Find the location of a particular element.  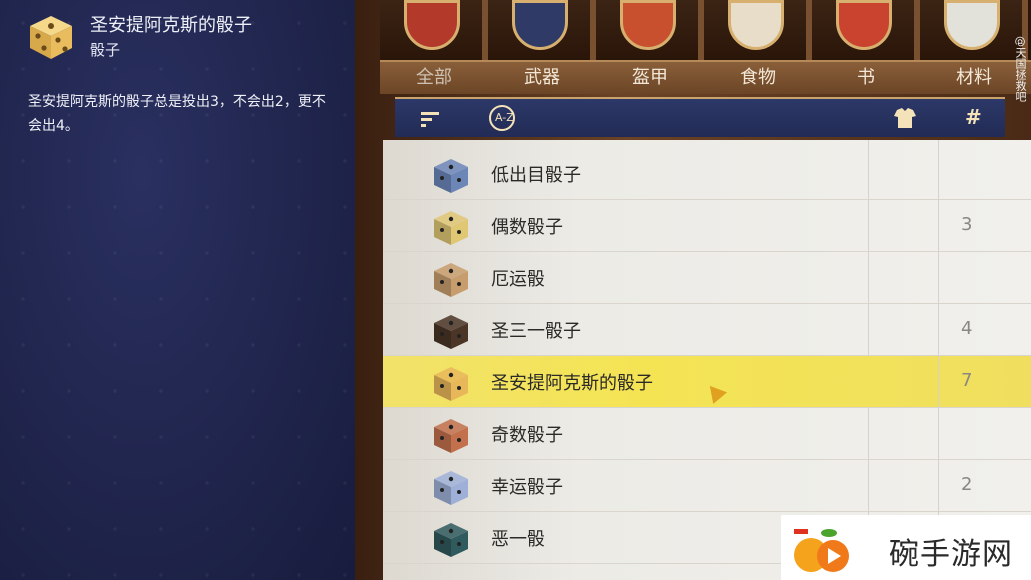

tab-weapons: 武器 is located at coordinates (542, 78).